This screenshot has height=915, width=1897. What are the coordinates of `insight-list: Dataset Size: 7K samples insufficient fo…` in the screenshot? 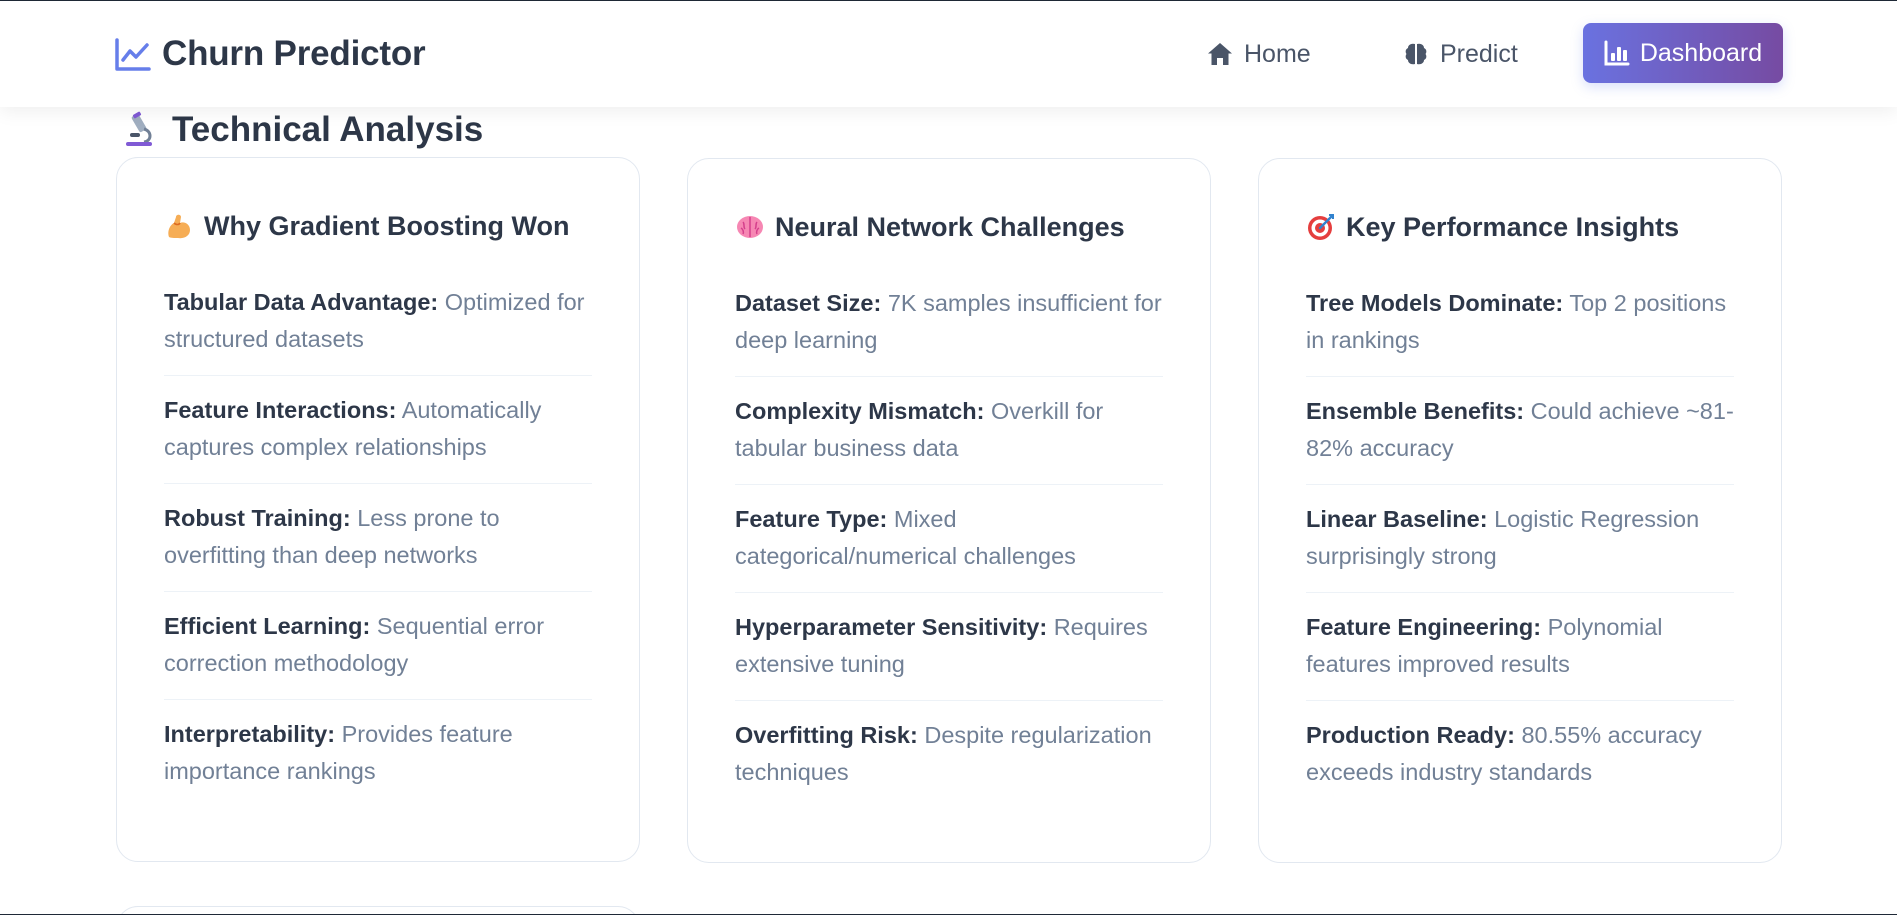 It's located at (949, 538).